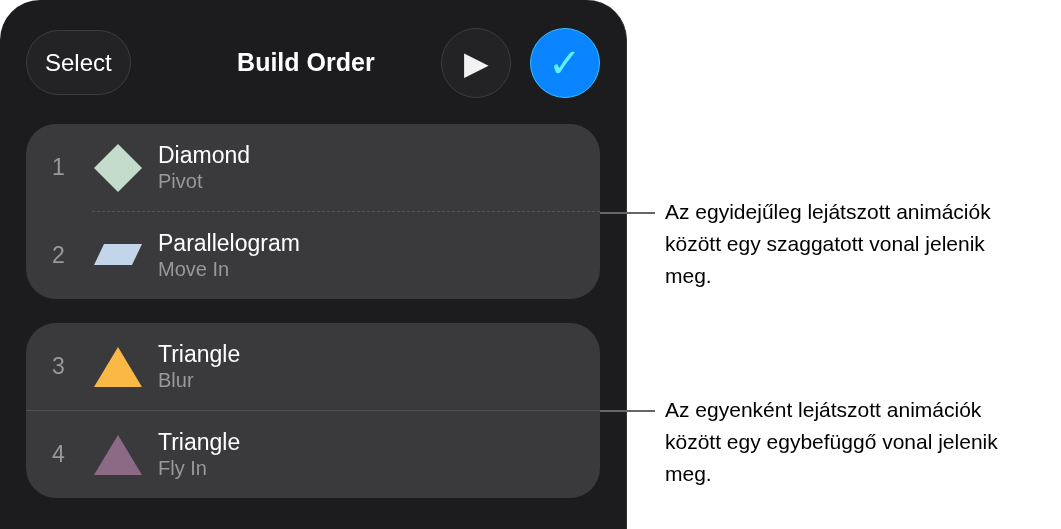  What do you see at coordinates (313, 167) in the screenshot?
I see `animation-row: 1 Diamond Pivot` at bounding box center [313, 167].